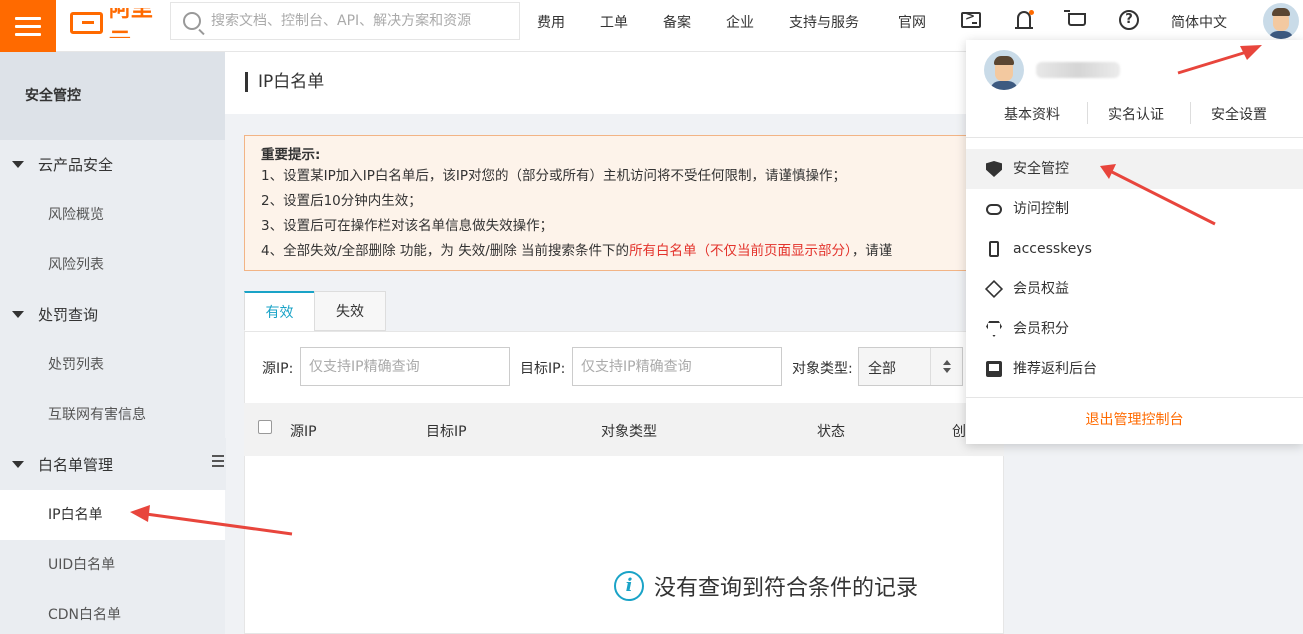  I want to click on info-icon: i, so click(629, 586).